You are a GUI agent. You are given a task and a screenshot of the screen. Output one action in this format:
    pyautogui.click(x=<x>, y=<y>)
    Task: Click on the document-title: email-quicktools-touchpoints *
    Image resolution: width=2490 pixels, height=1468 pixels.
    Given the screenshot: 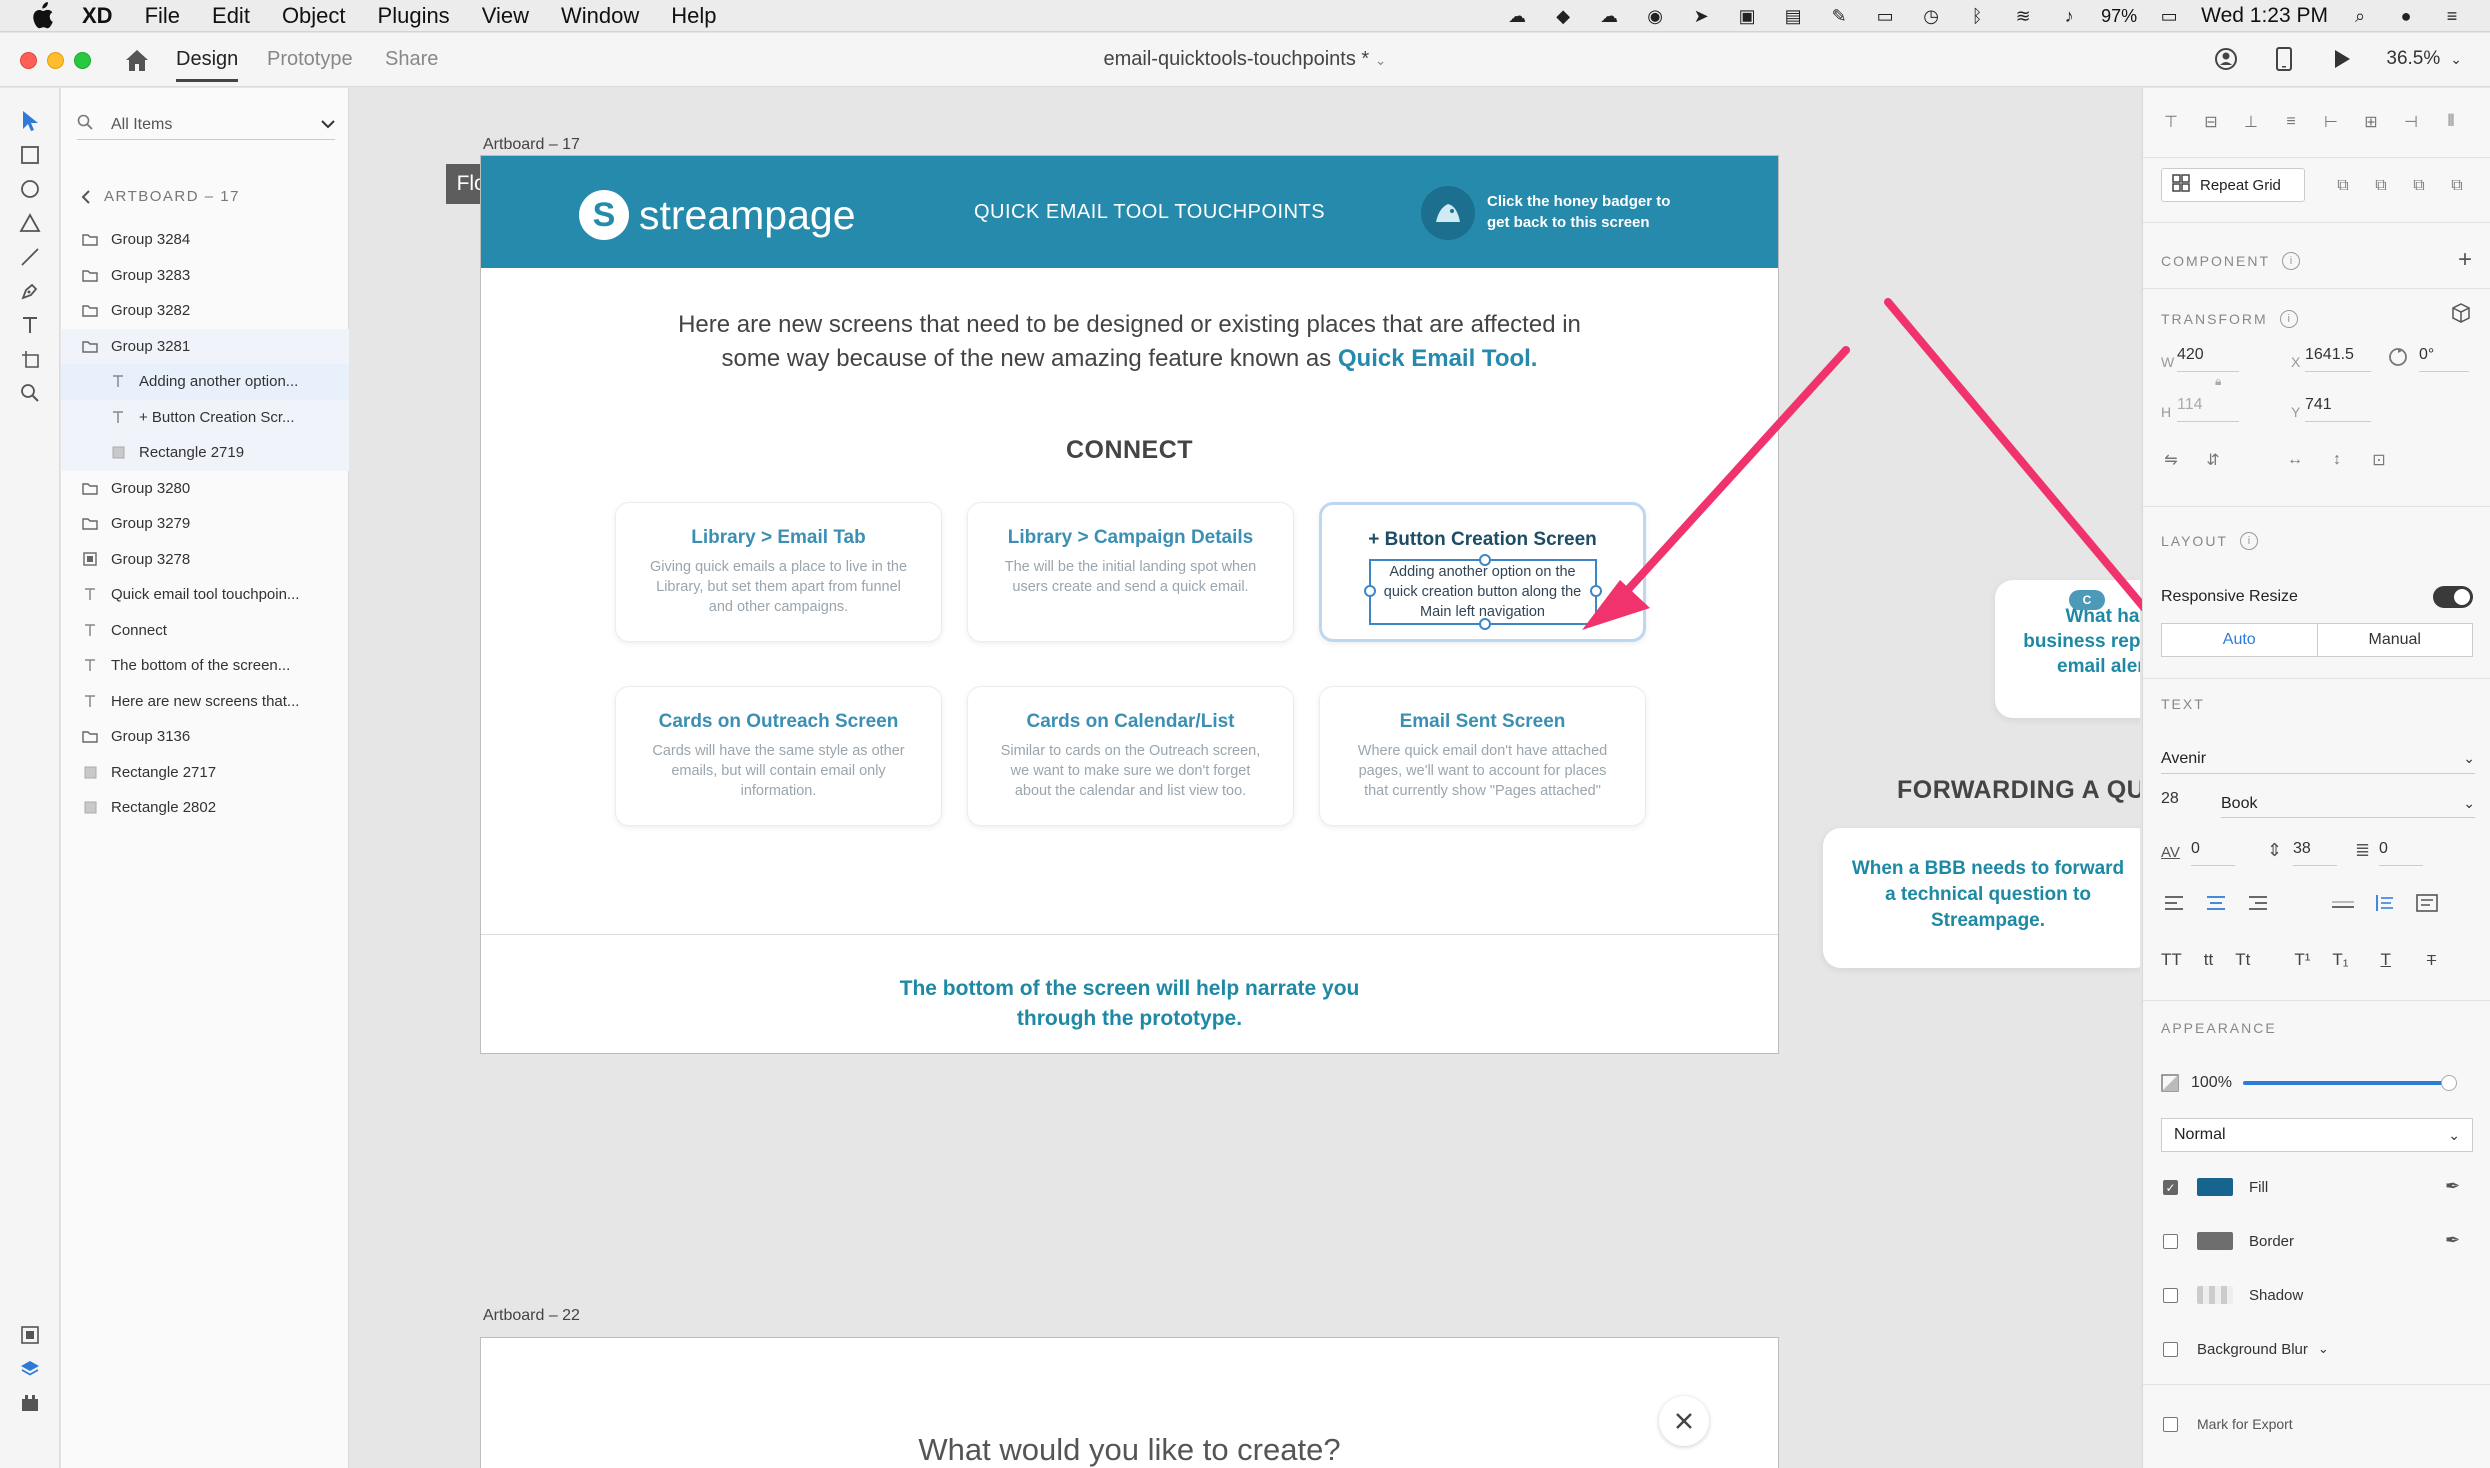 What is the action you would take?
    pyautogui.click(x=1237, y=59)
    